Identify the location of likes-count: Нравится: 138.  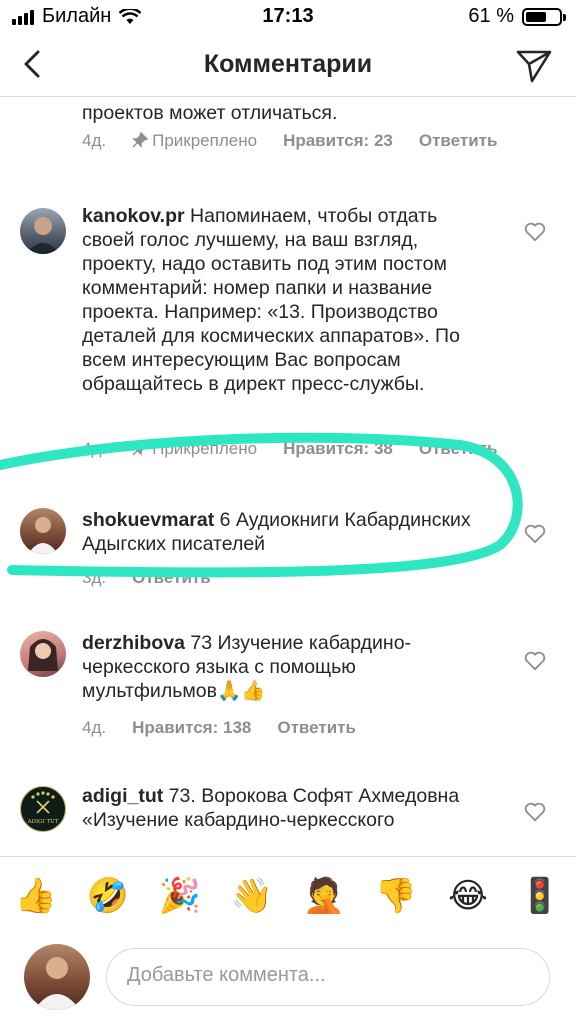
(191, 728).